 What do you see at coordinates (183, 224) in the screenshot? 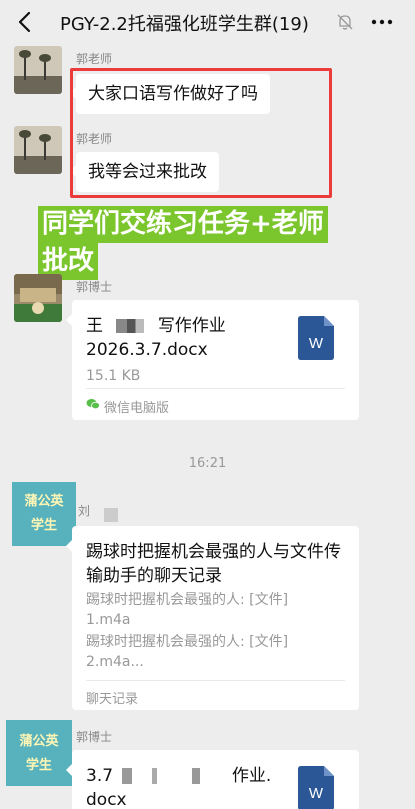
I see `annotation-line-1: 同学们交练习任务+老师` at bounding box center [183, 224].